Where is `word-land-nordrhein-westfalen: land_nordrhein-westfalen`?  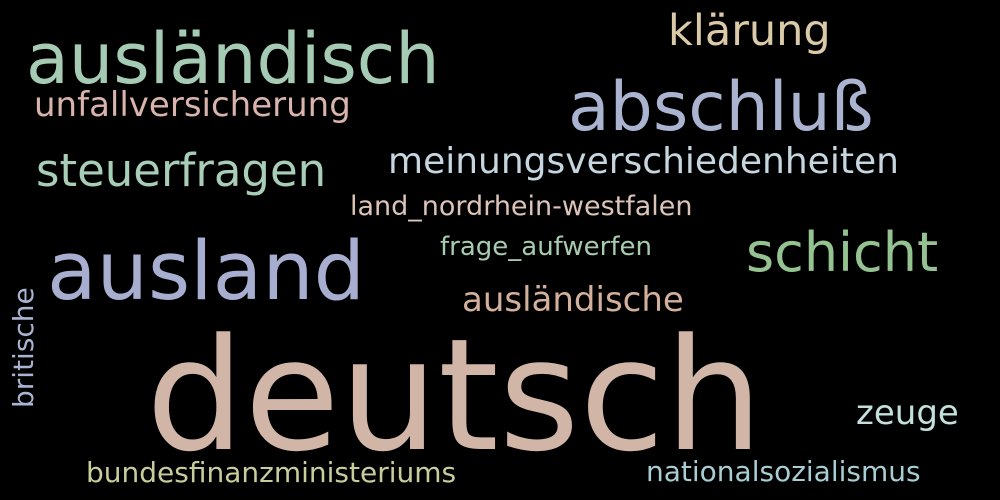 word-land-nordrhein-westfalen: land_nordrhein-westfalen is located at coordinates (521, 206).